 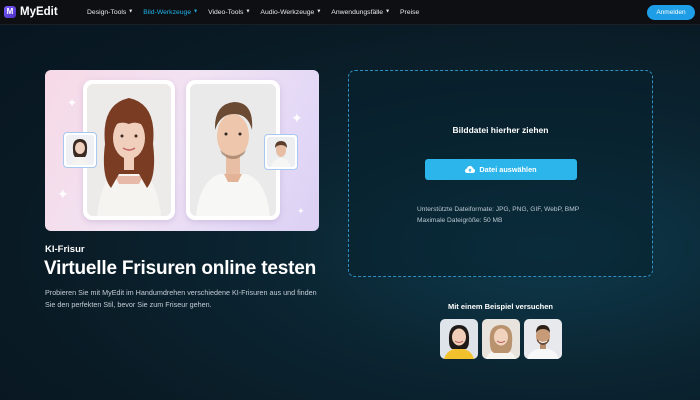 I want to click on menu-item-preise: Preise, so click(x=409, y=12).